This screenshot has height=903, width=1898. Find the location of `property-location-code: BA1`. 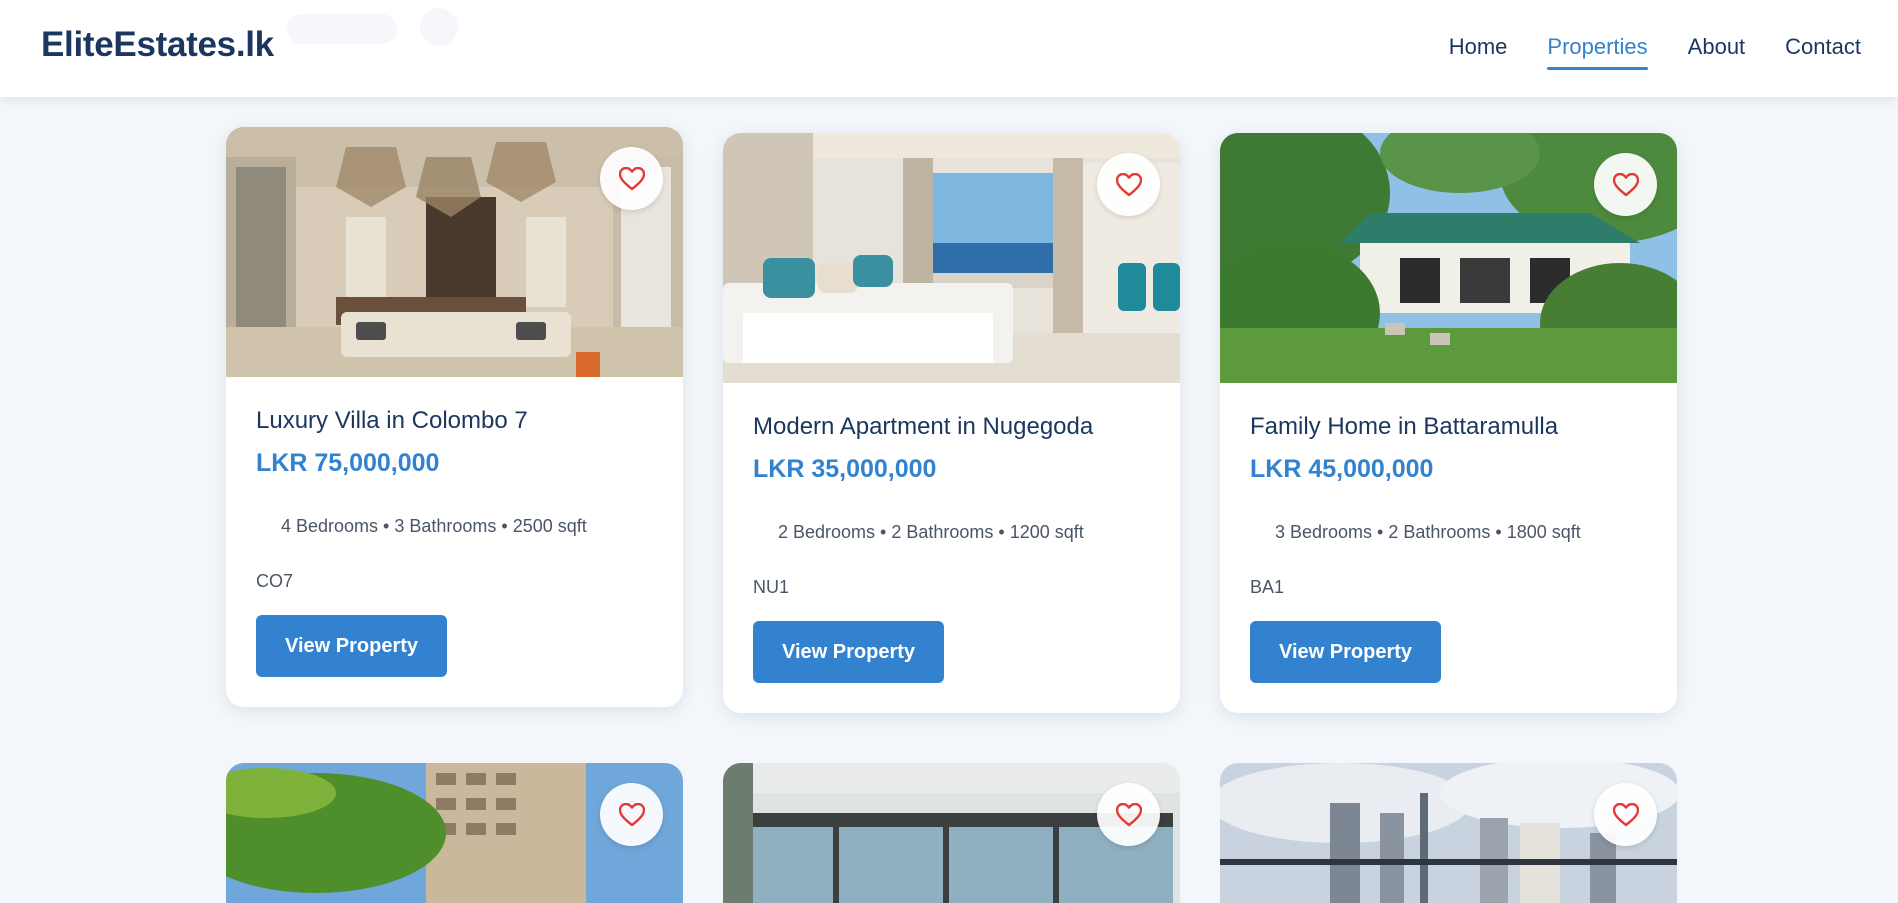

property-location-code: BA1 is located at coordinates (1267, 587).